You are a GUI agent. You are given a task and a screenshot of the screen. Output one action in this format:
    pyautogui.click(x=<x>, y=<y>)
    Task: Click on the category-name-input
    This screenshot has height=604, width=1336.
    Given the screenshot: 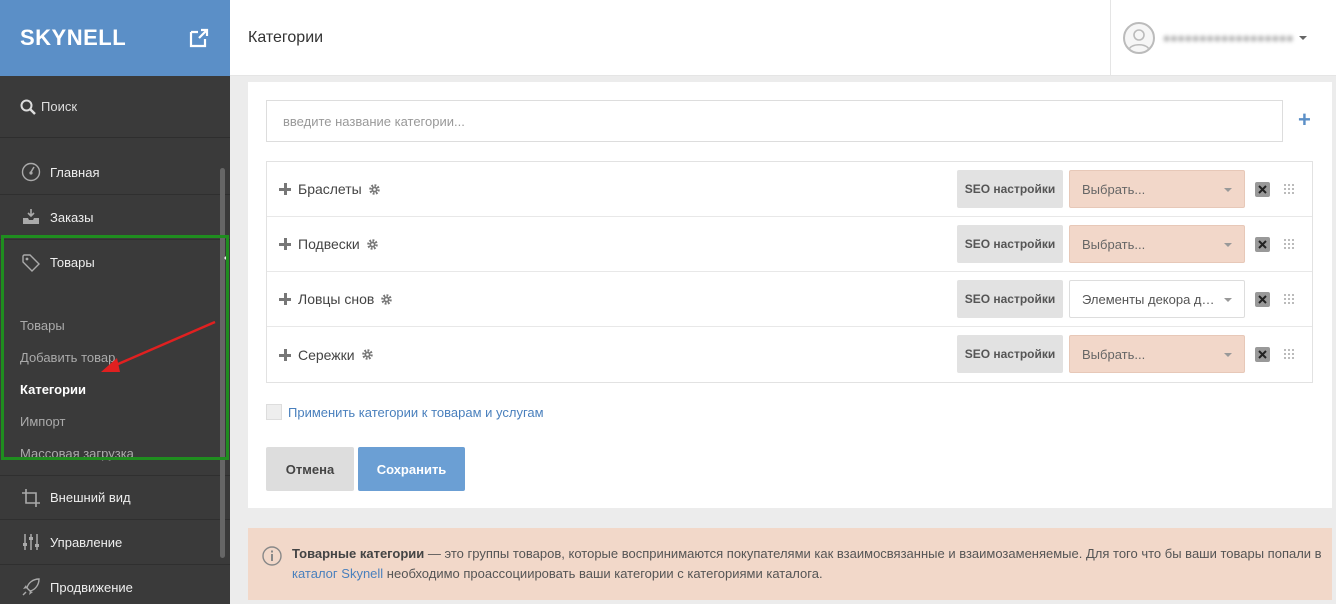 What is the action you would take?
    pyautogui.click(x=774, y=121)
    